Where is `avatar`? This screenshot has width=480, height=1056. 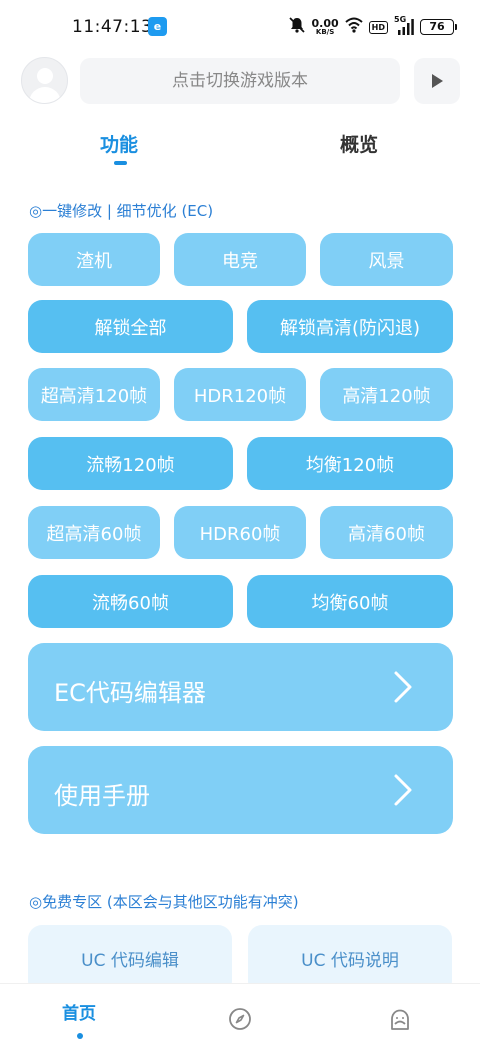
avatar is located at coordinates (44, 80).